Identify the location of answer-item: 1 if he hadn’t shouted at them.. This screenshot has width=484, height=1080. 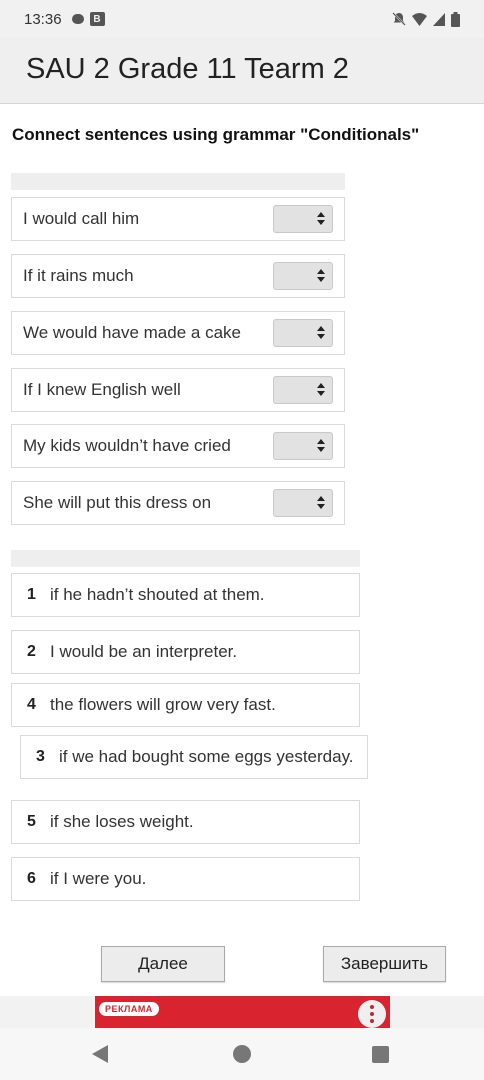
(185, 595).